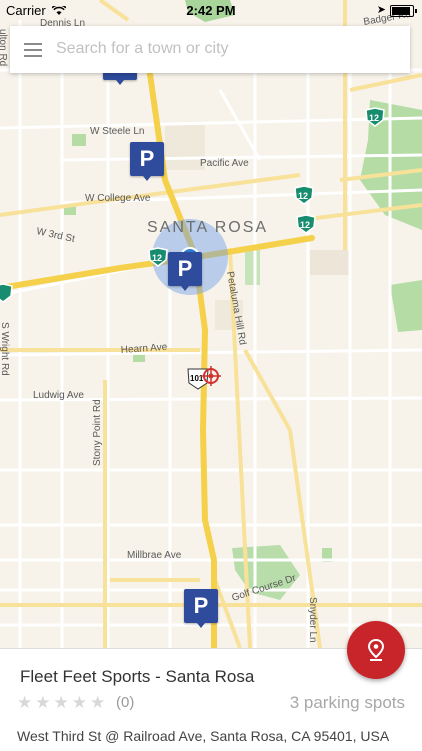 The height and width of the screenshot is (751, 422). Describe the element at coordinates (33, 50) in the screenshot. I see `menu-icon` at that location.